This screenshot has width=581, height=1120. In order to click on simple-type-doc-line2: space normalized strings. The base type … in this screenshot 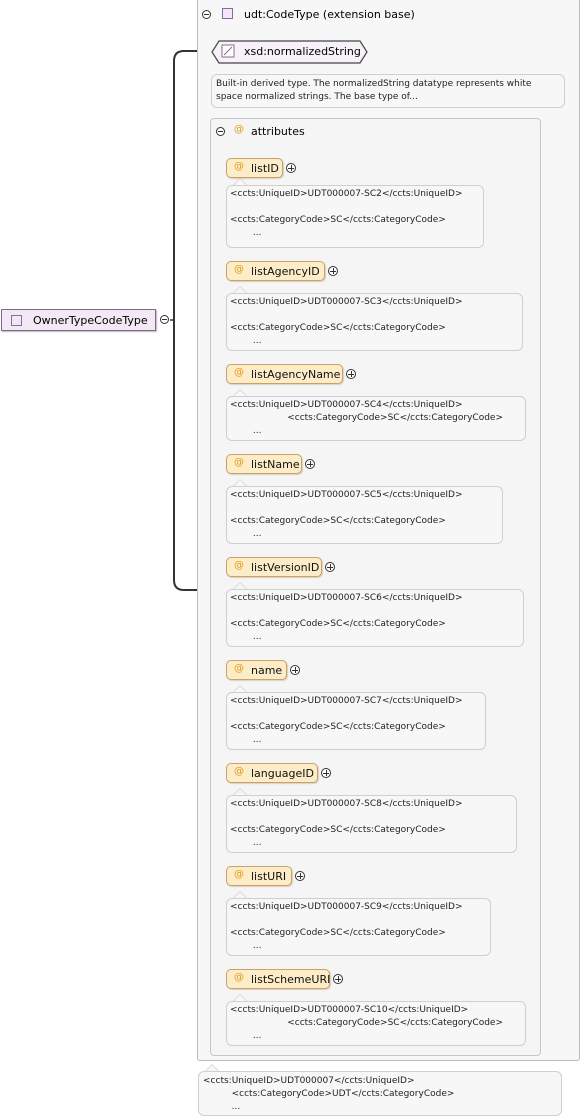, I will do `click(317, 97)`.